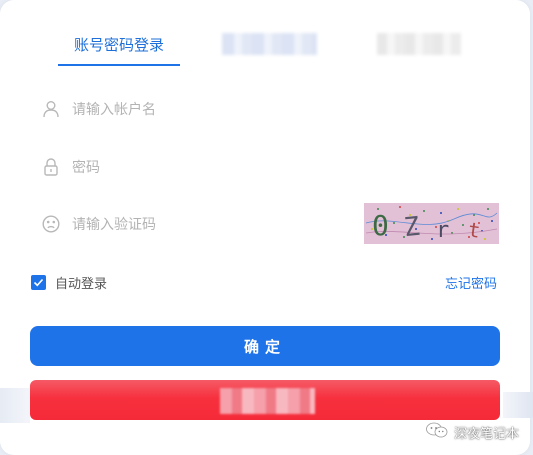 The height and width of the screenshot is (455, 533). I want to click on redacted-area, so click(265, 400).